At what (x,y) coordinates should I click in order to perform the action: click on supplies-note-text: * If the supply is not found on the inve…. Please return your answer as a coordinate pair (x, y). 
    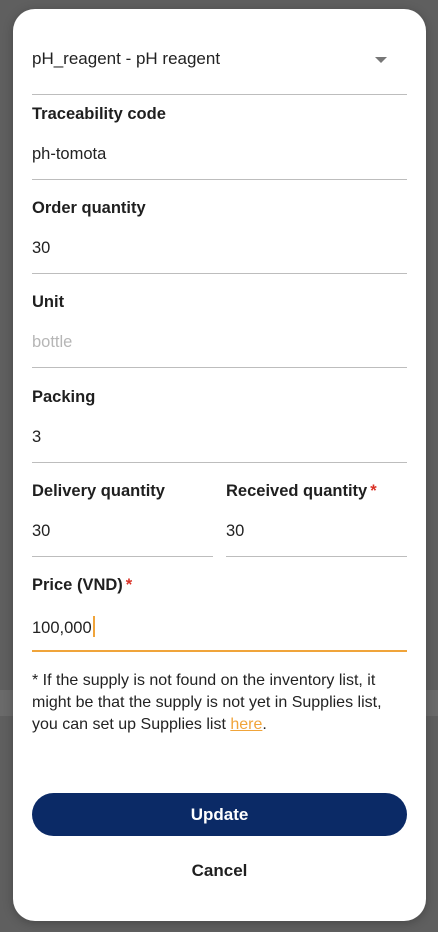
    Looking at the image, I should click on (207, 702).